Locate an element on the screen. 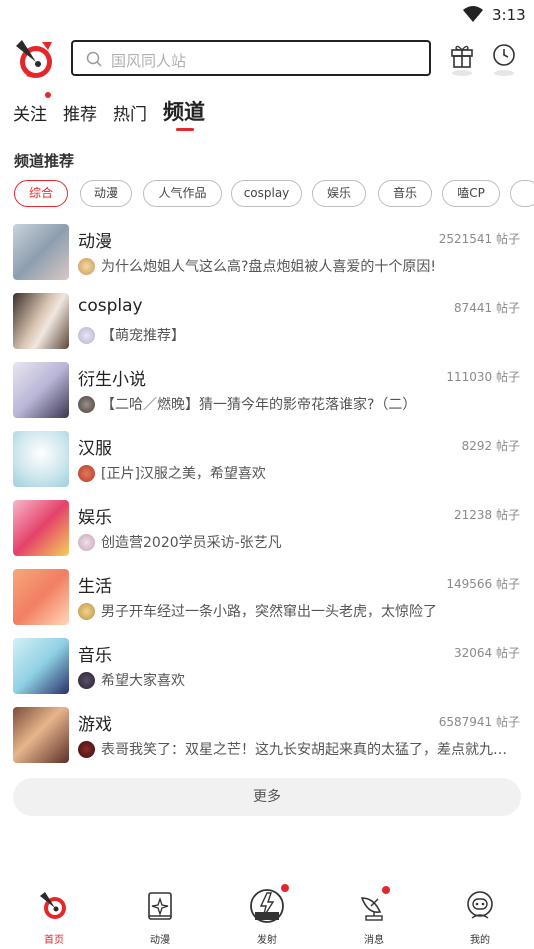  nav-messages-dot is located at coordinates (386, 890).